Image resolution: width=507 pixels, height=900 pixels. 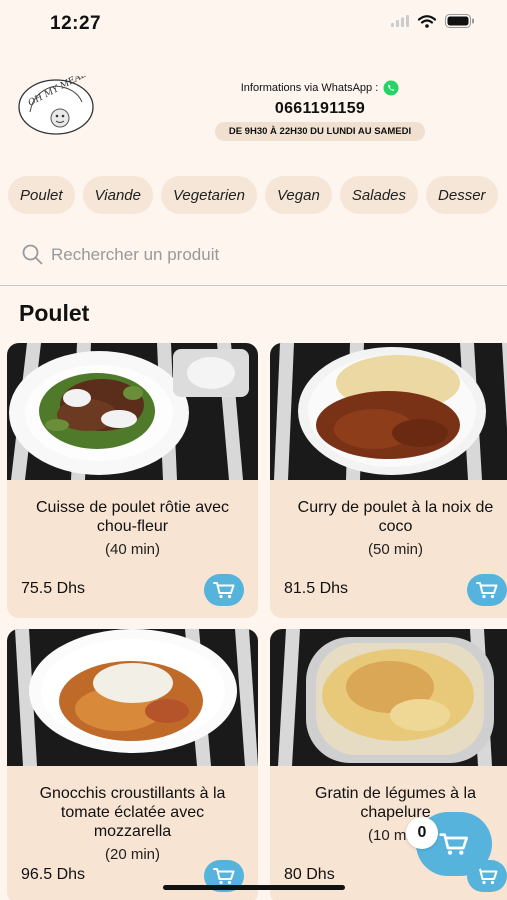 I want to click on search-bar: Rechercher un produit, so click(x=120, y=254).